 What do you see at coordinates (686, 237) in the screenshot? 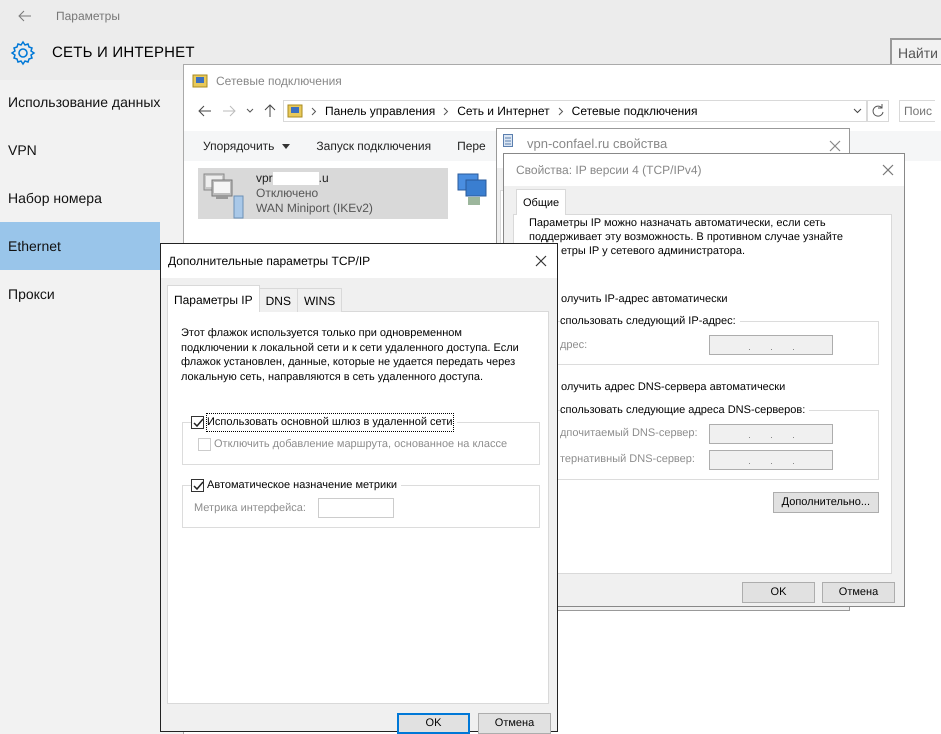
I see `intro-text: поддерживает эту возможность. В противном случае узнайте` at bounding box center [686, 237].